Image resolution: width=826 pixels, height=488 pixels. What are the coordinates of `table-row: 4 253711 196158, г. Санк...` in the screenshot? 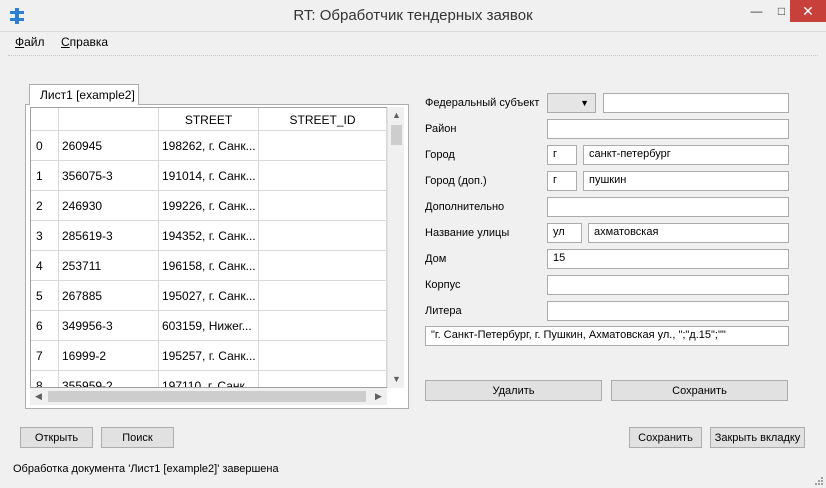 It's located at (210, 266).